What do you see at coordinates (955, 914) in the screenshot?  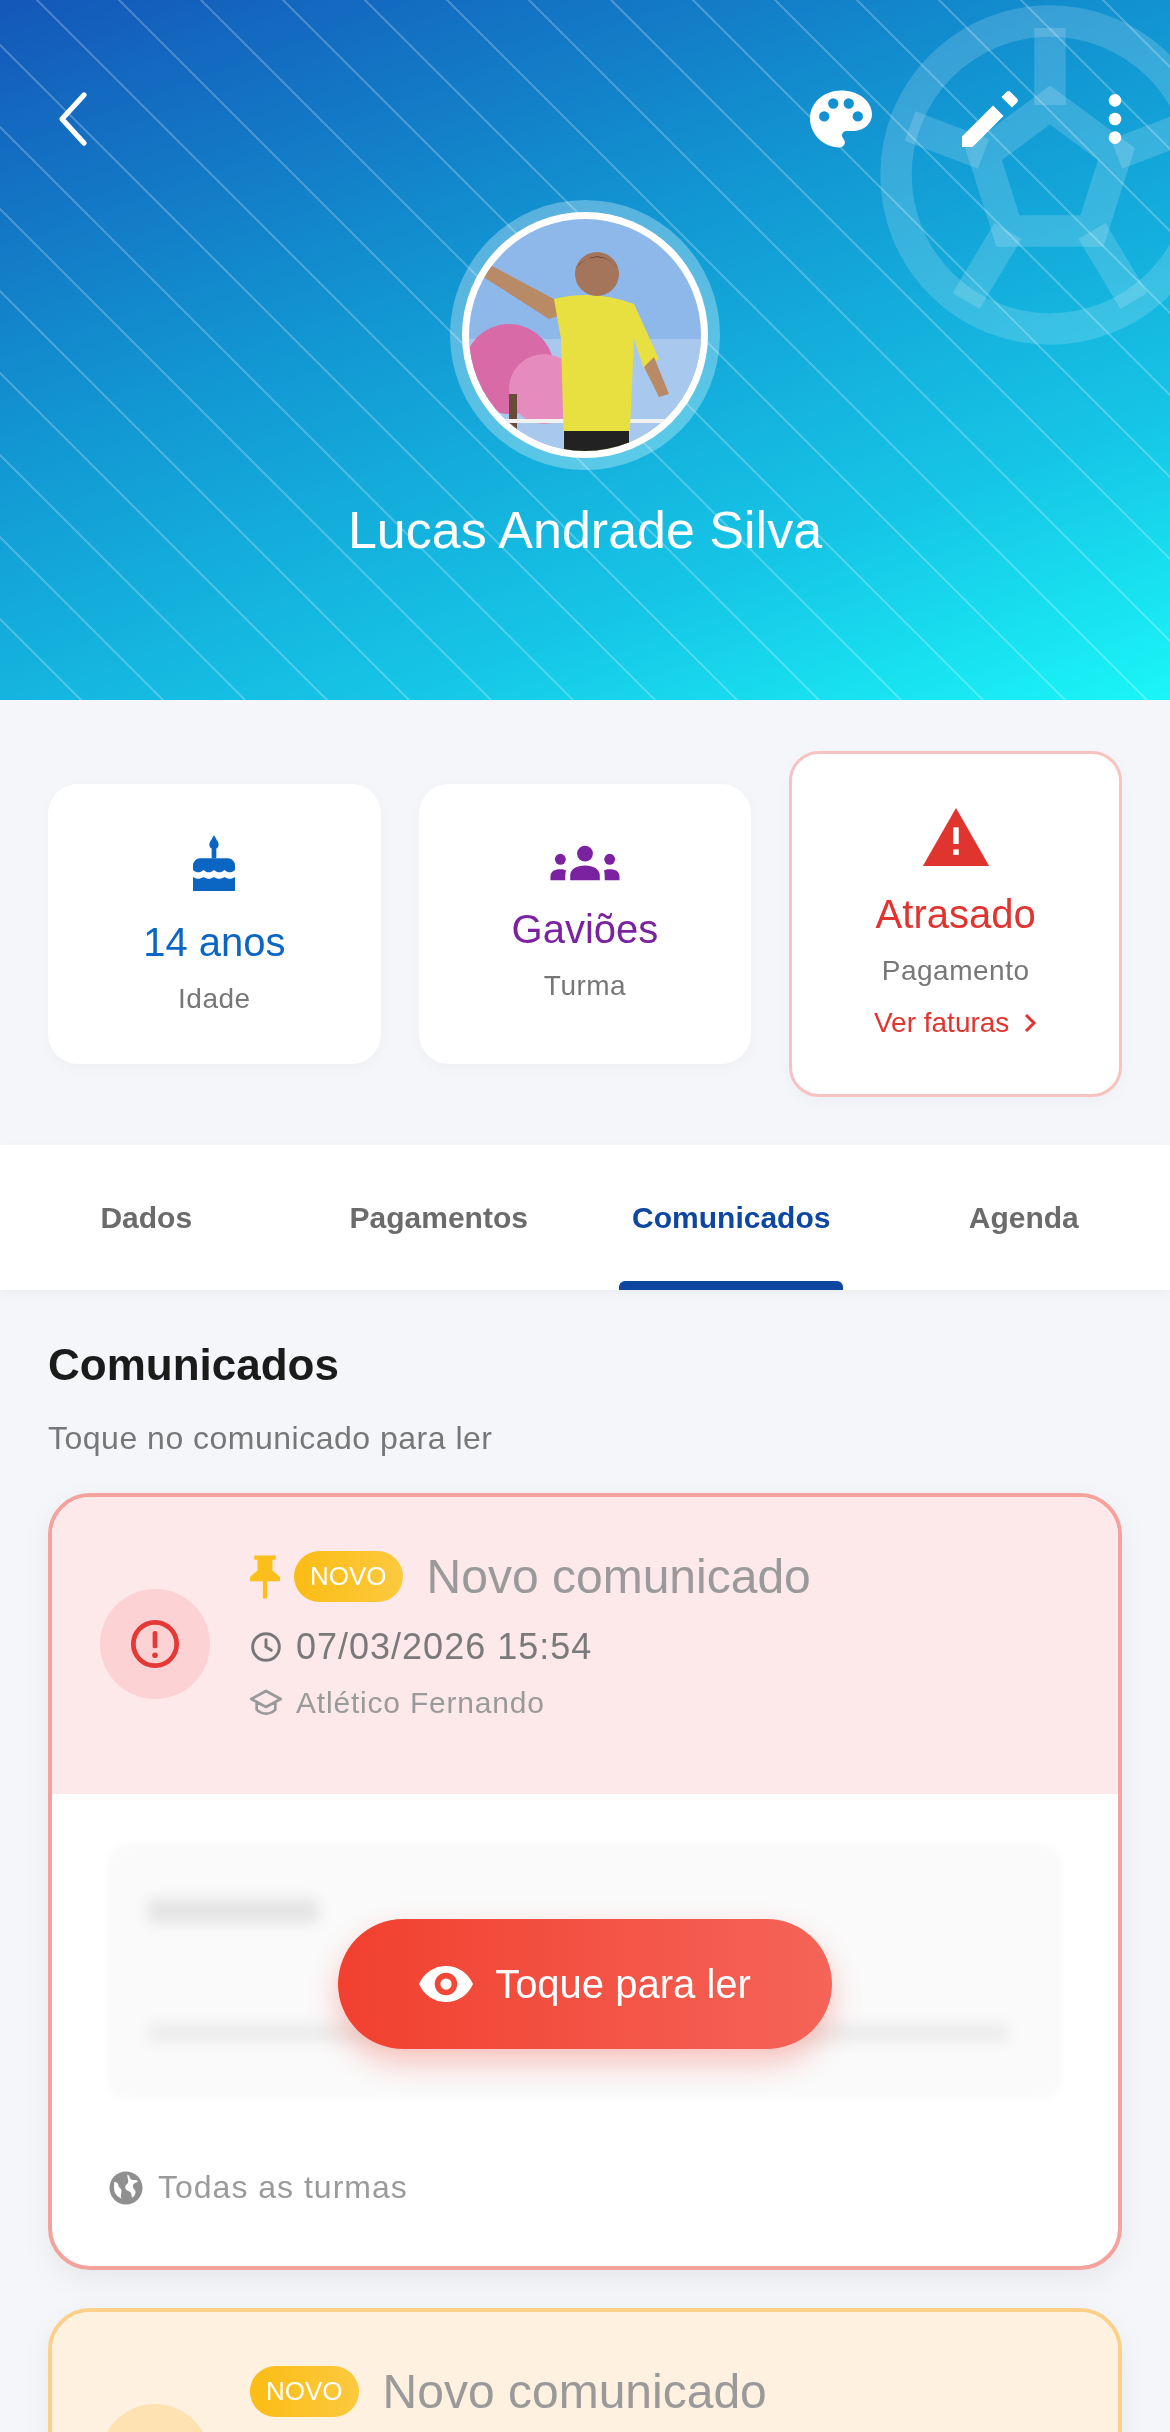 I see `stat-value: Atrasado` at bounding box center [955, 914].